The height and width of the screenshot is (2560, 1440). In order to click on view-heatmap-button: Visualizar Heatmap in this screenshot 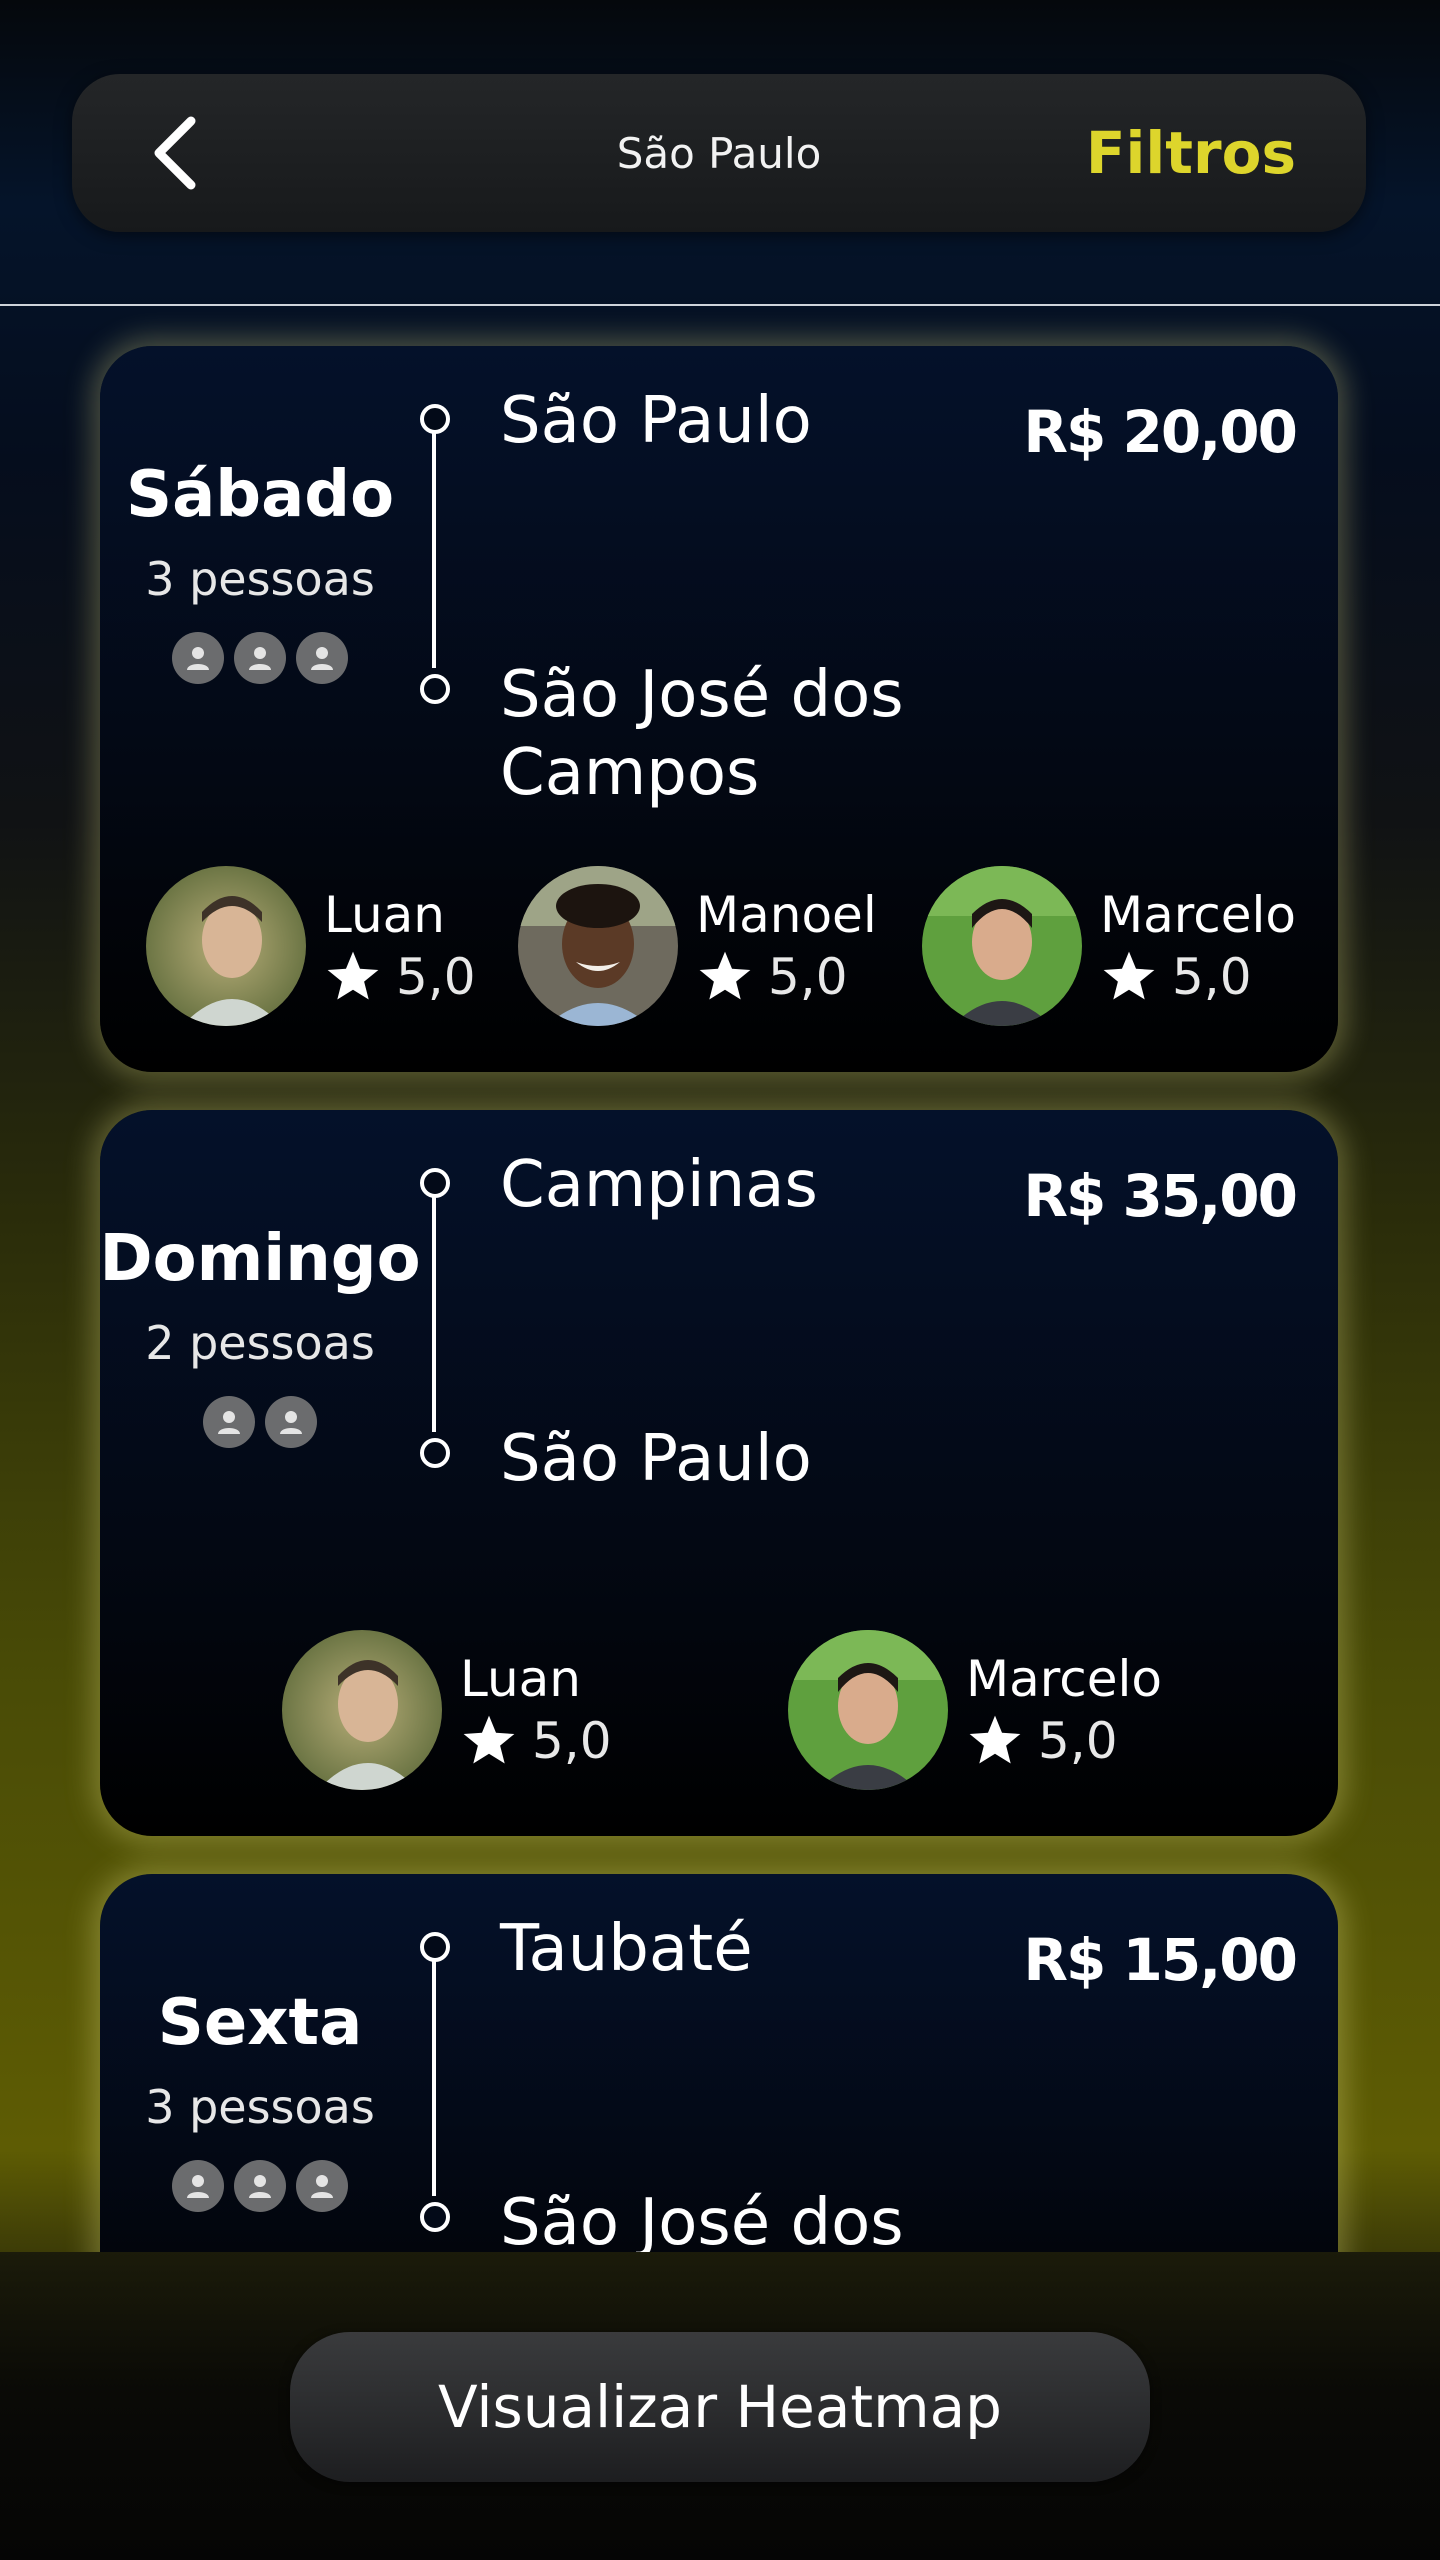, I will do `click(720, 2407)`.